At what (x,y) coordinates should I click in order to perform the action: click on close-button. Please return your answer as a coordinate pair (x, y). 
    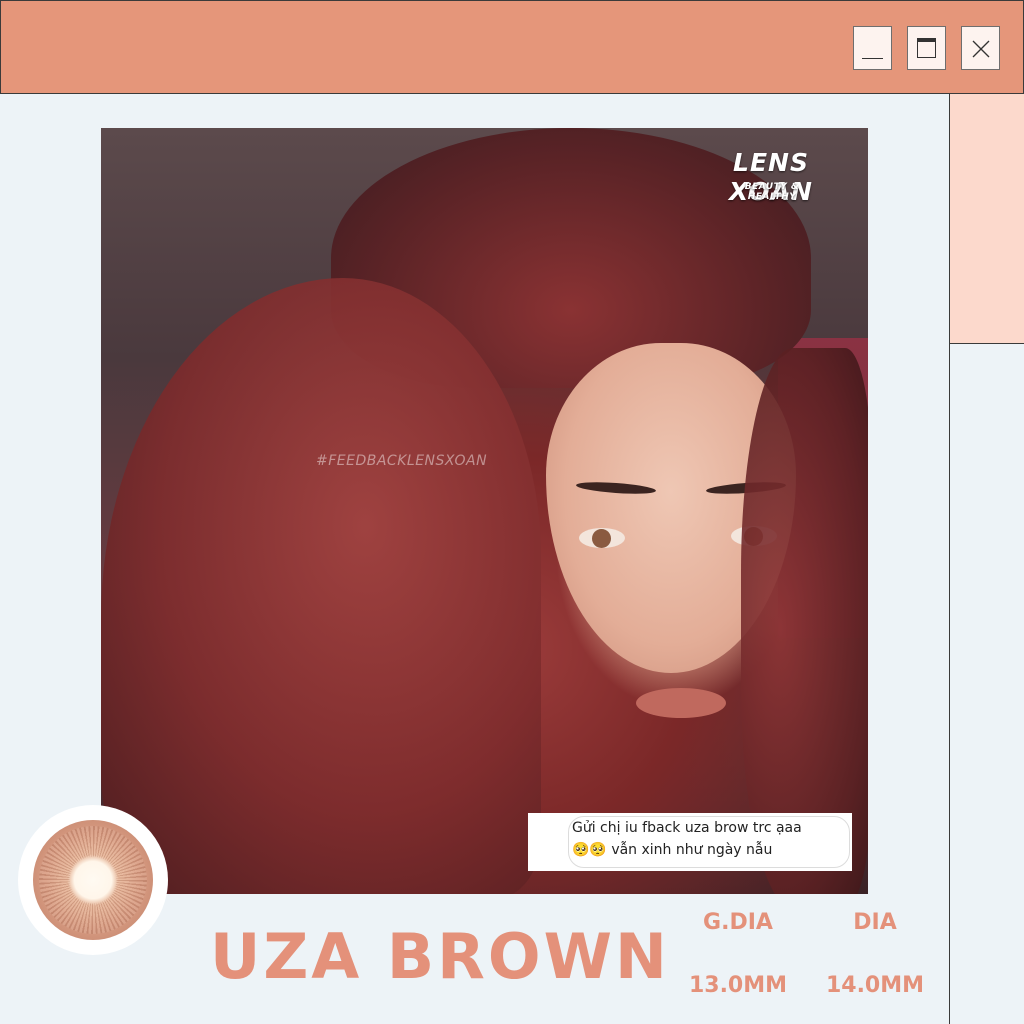
    Looking at the image, I should click on (980, 48).